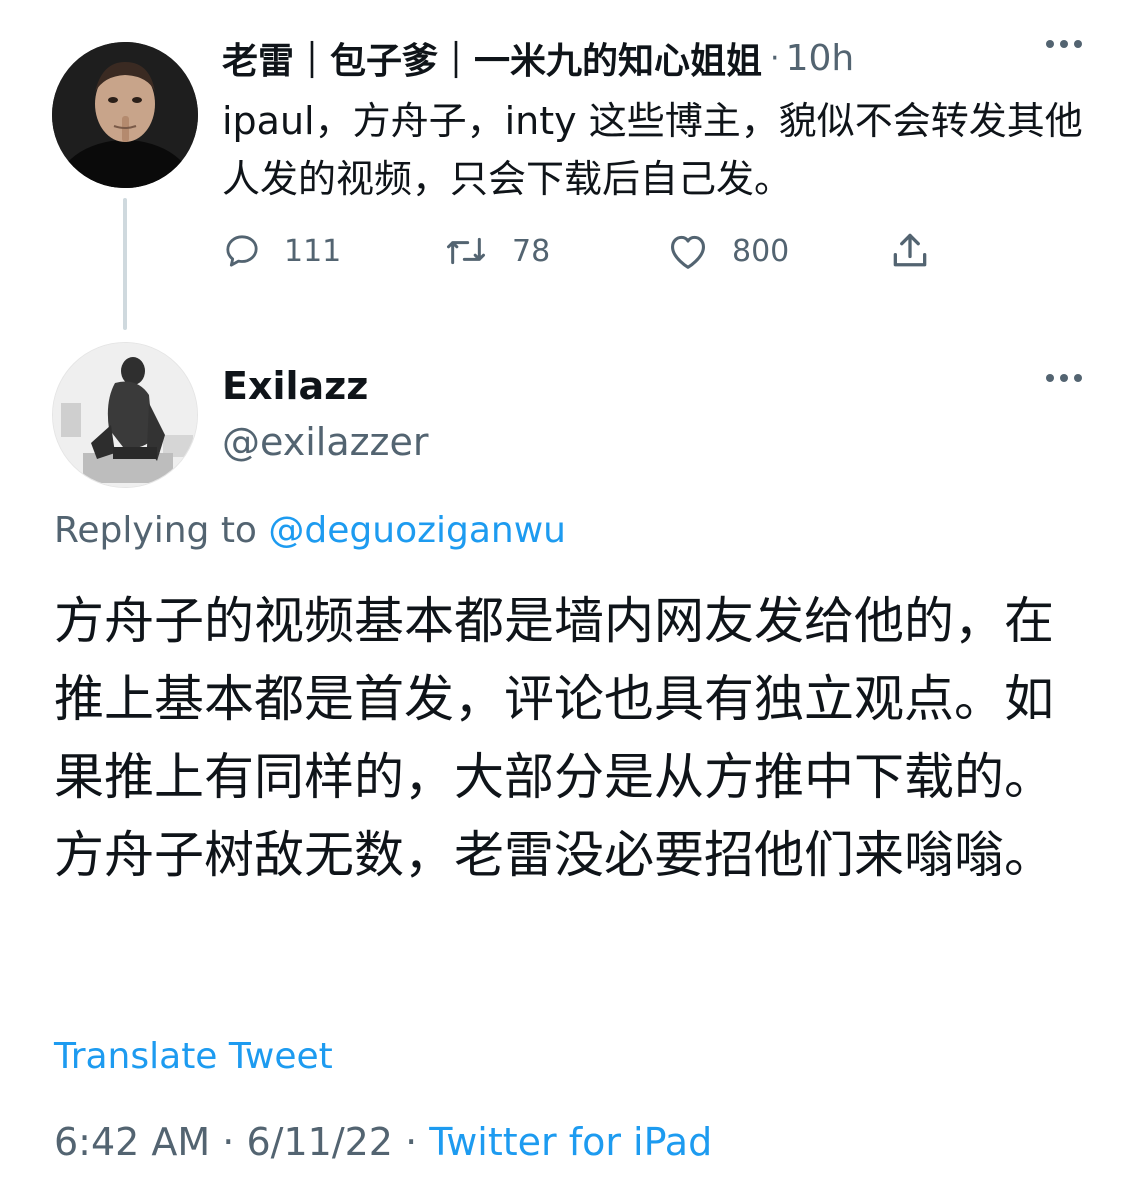 The width and height of the screenshot is (1145, 1200). I want to click on retweet-count: 78, so click(531, 251).